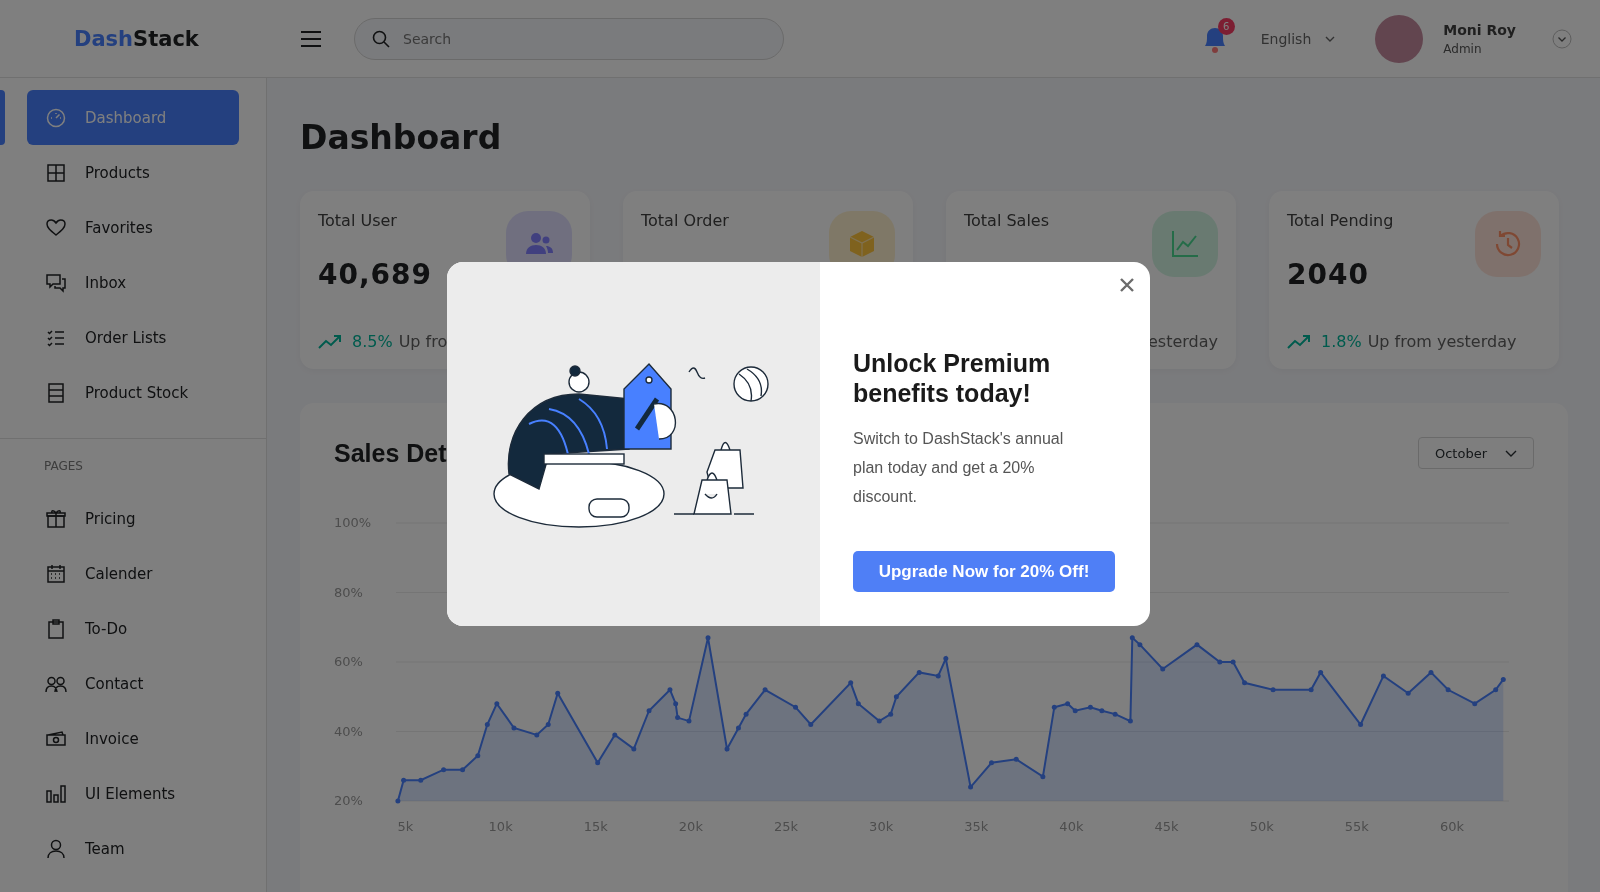  What do you see at coordinates (56, 117) in the screenshot?
I see `gauge-icon` at bounding box center [56, 117].